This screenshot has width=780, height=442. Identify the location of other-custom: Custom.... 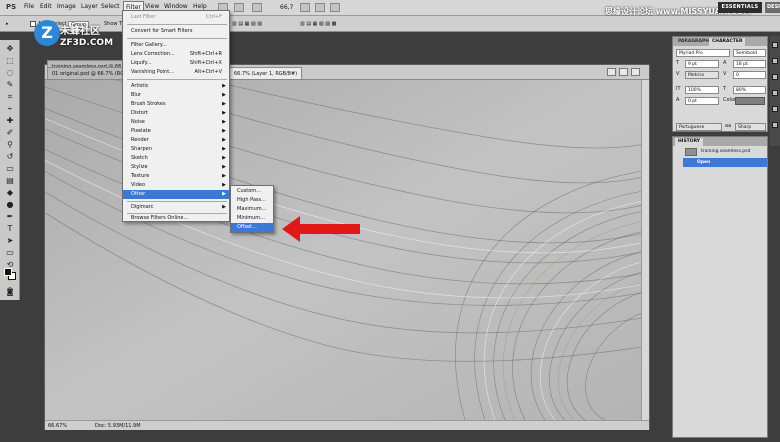
(252, 191).